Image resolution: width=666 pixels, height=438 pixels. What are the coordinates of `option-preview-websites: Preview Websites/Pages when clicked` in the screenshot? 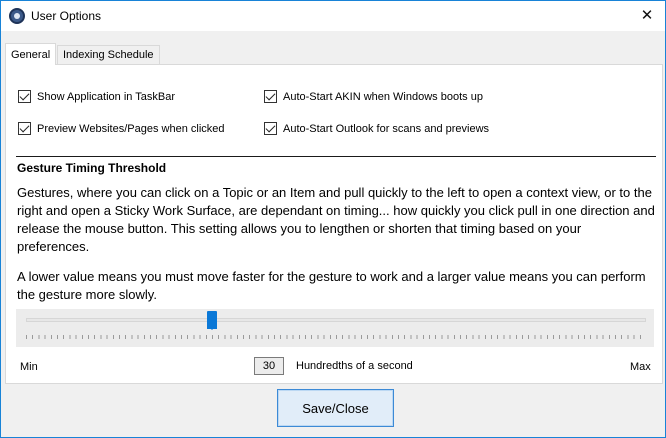 It's located at (121, 128).